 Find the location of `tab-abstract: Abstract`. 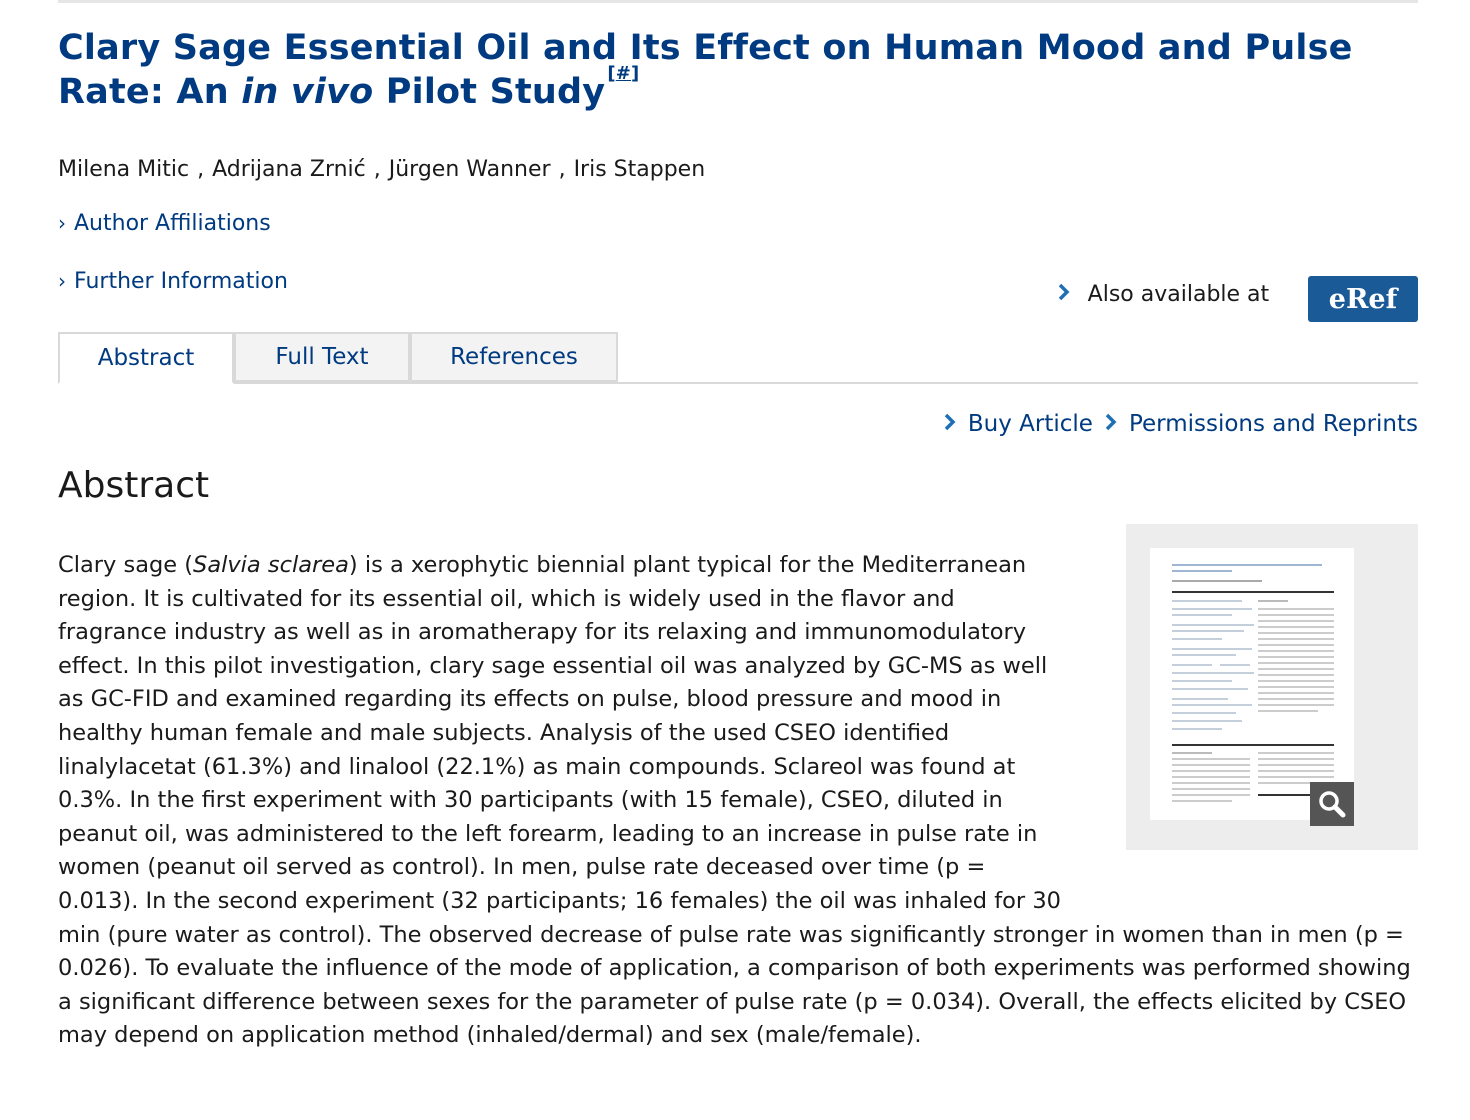

tab-abstract: Abstract is located at coordinates (146, 358).